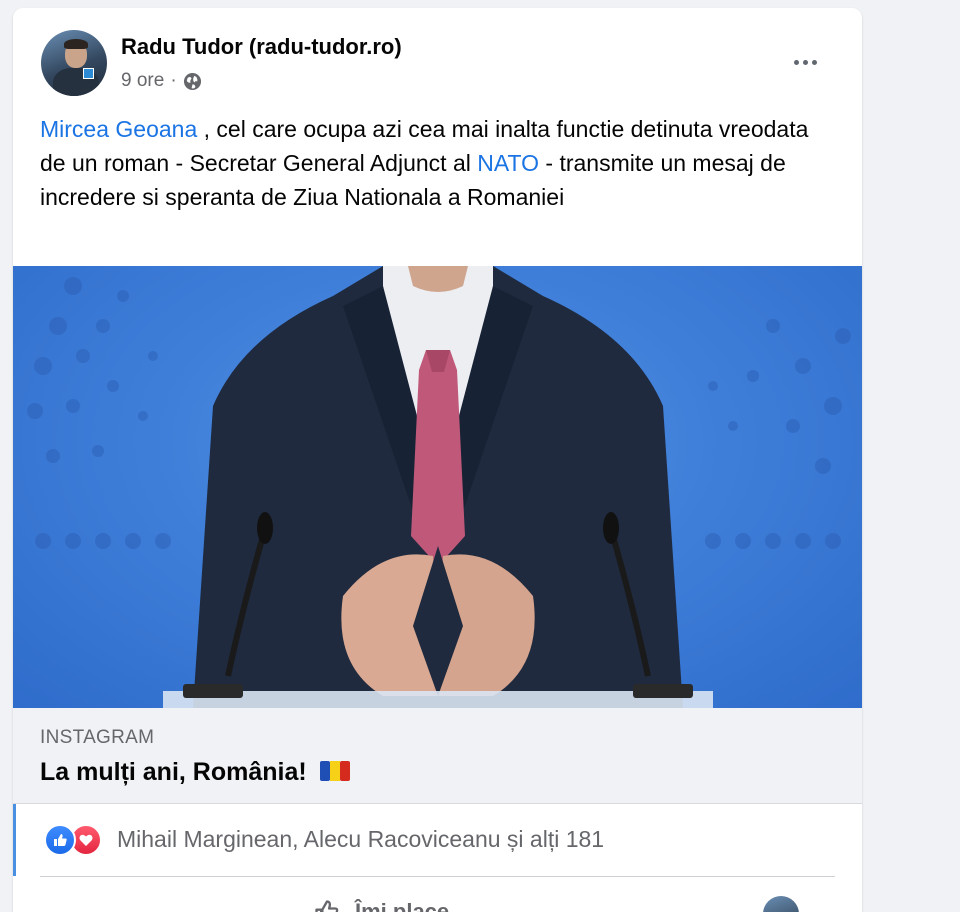  Describe the element at coordinates (74, 63) in the screenshot. I see `author-avatar` at that location.